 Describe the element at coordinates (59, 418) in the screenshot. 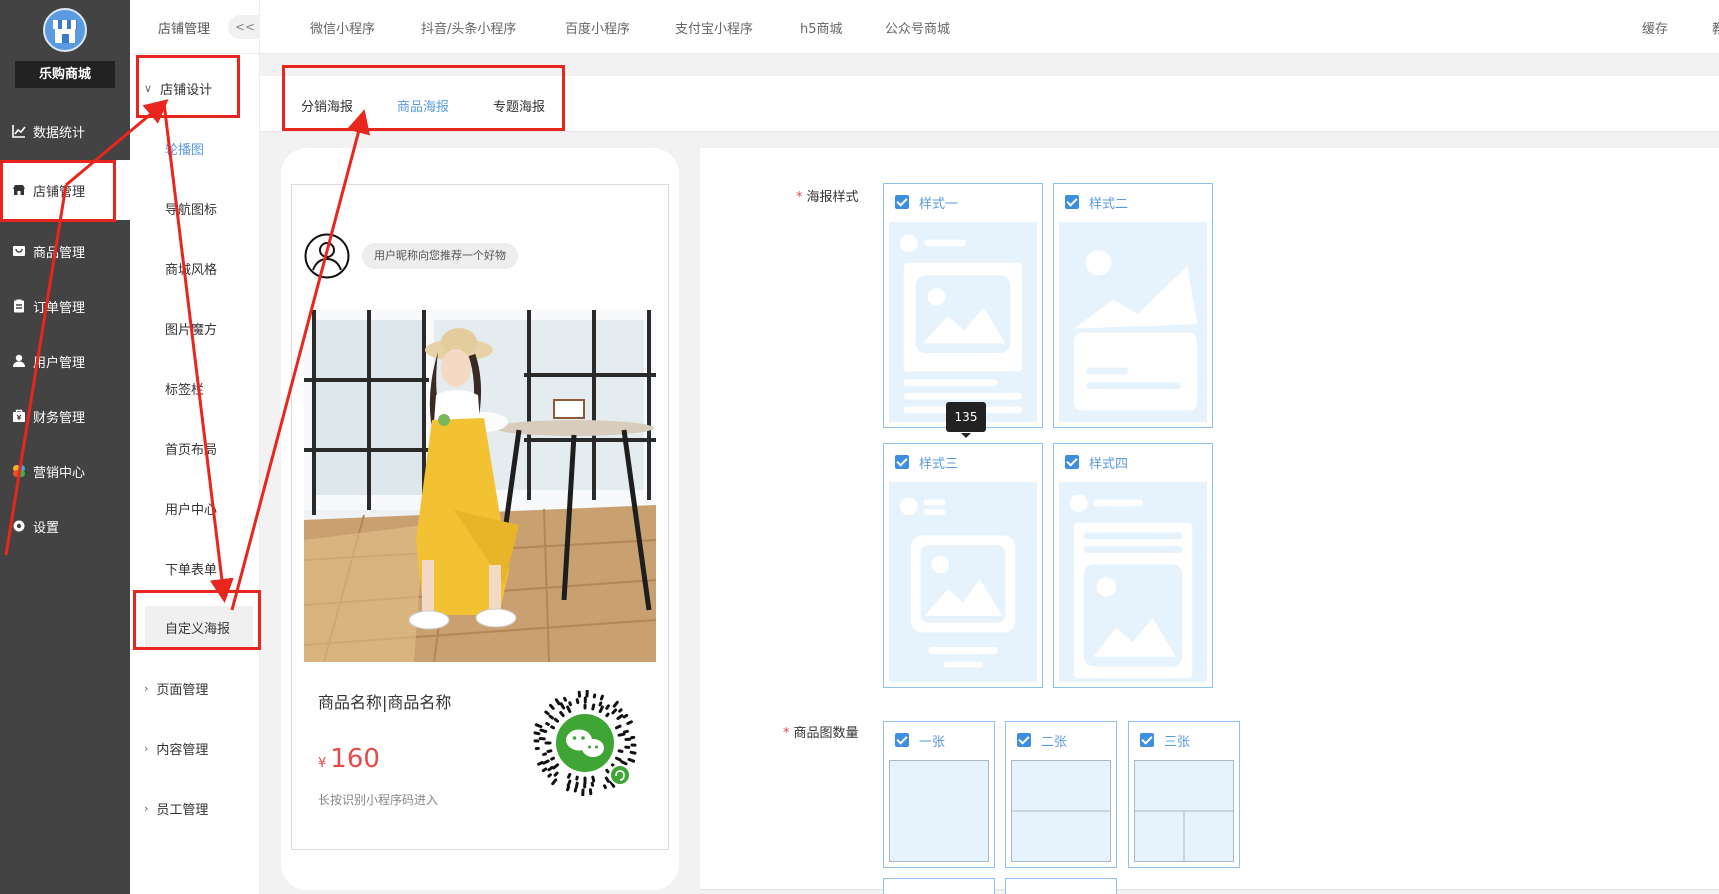

I see `nav-label: 财务管理` at that location.